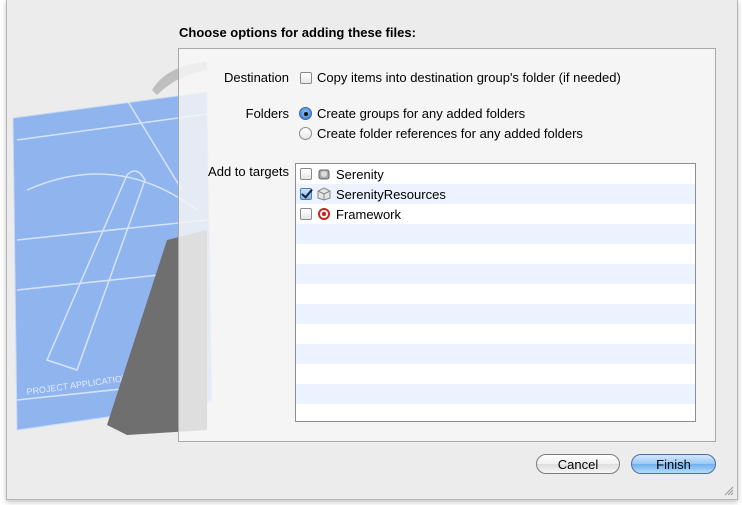  I want to click on dialog-heading: Choose options for adding these files:, so click(297, 32).